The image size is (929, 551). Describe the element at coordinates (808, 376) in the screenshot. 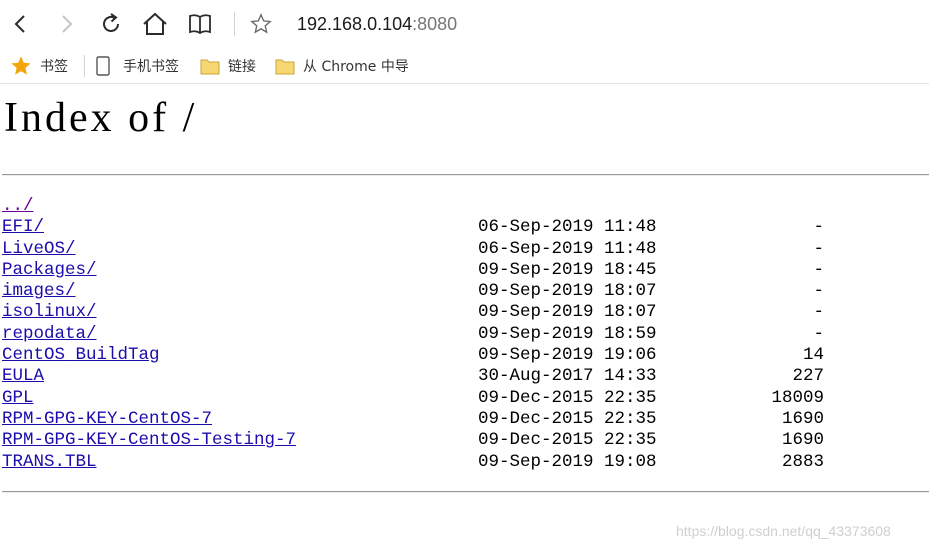

I see `entry-size: 227` at that location.